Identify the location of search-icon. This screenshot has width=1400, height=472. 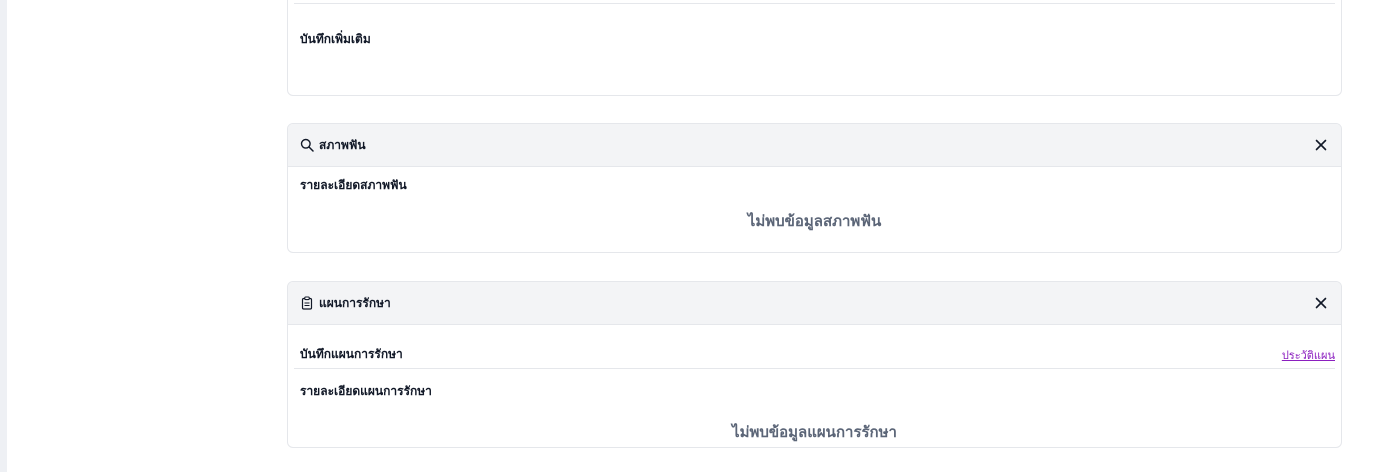
(307, 145).